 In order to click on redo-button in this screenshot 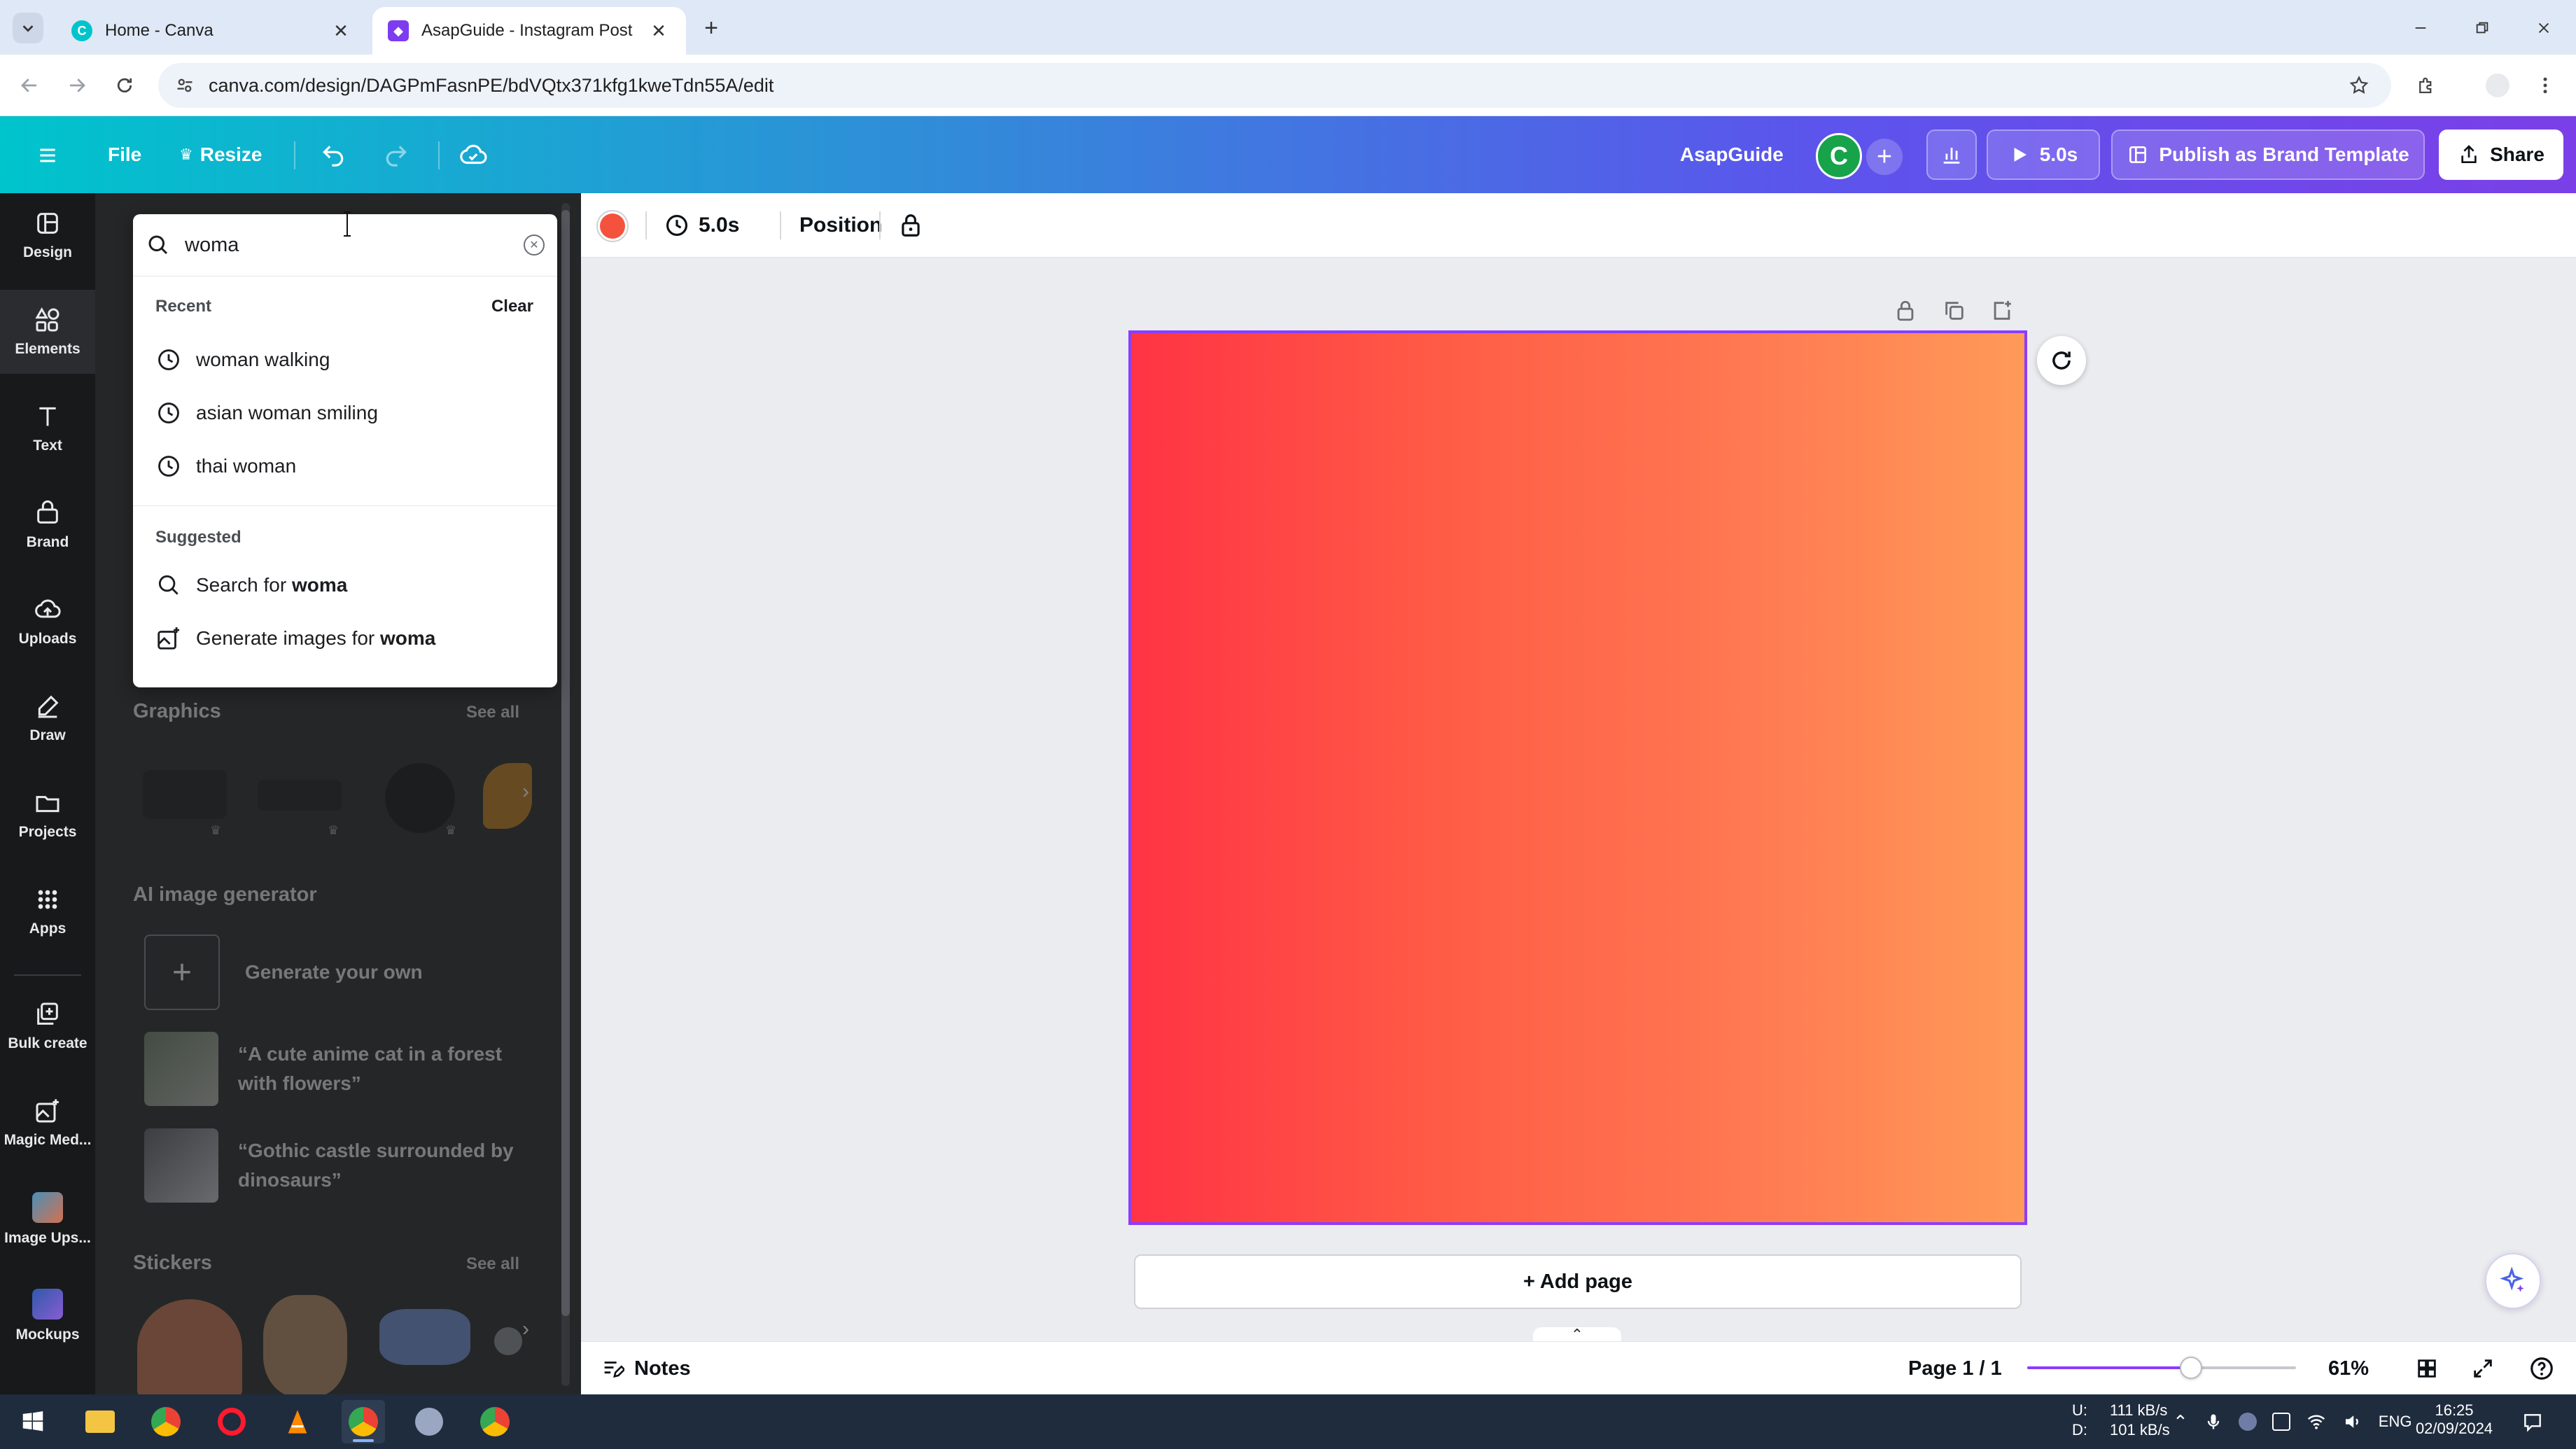, I will do `click(396, 155)`.